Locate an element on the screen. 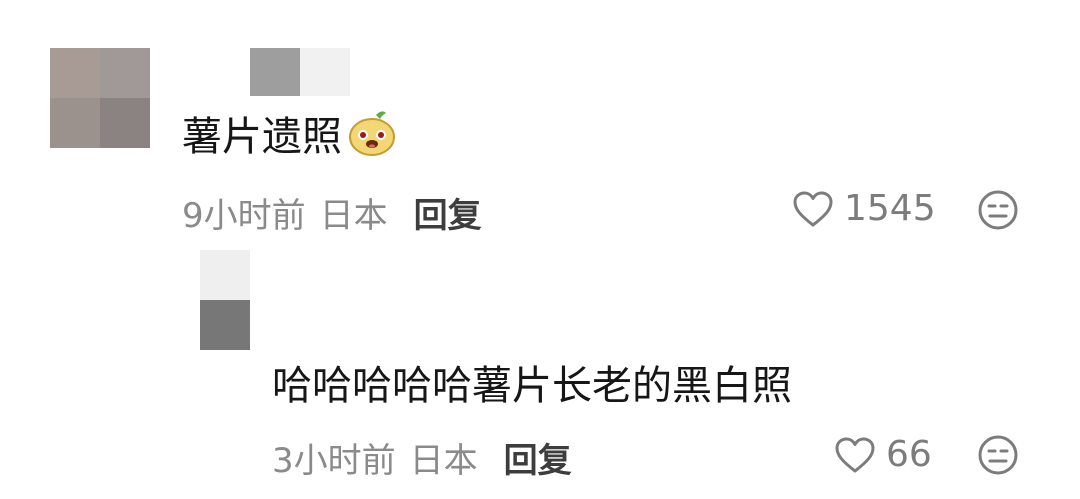  like-button: 1545 is located at coordinates (864, 208).